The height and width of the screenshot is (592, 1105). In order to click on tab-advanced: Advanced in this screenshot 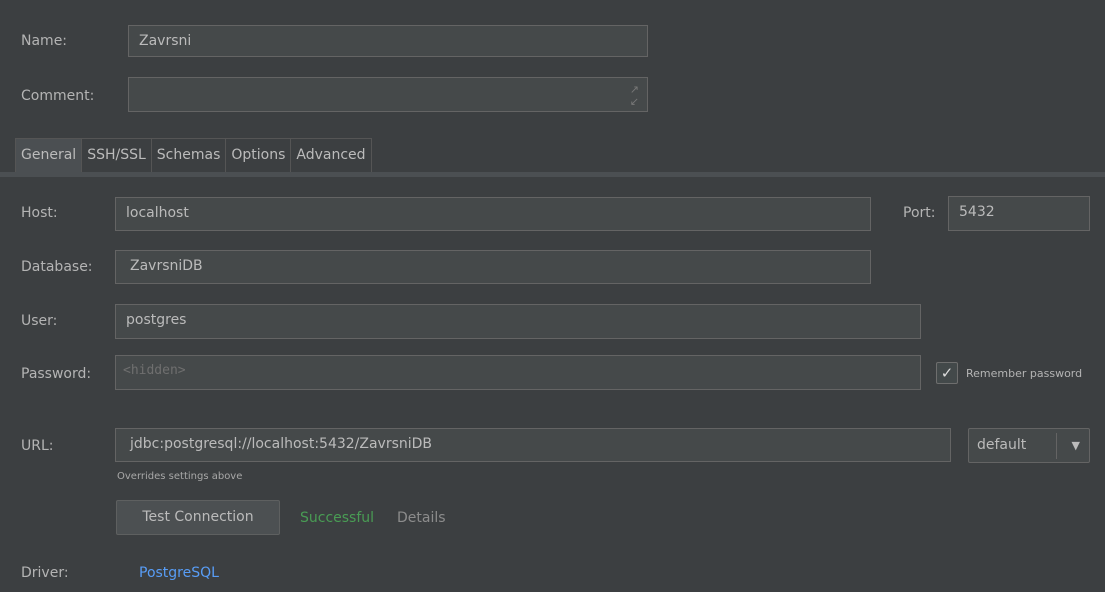, I will do `click(331, 155)`.